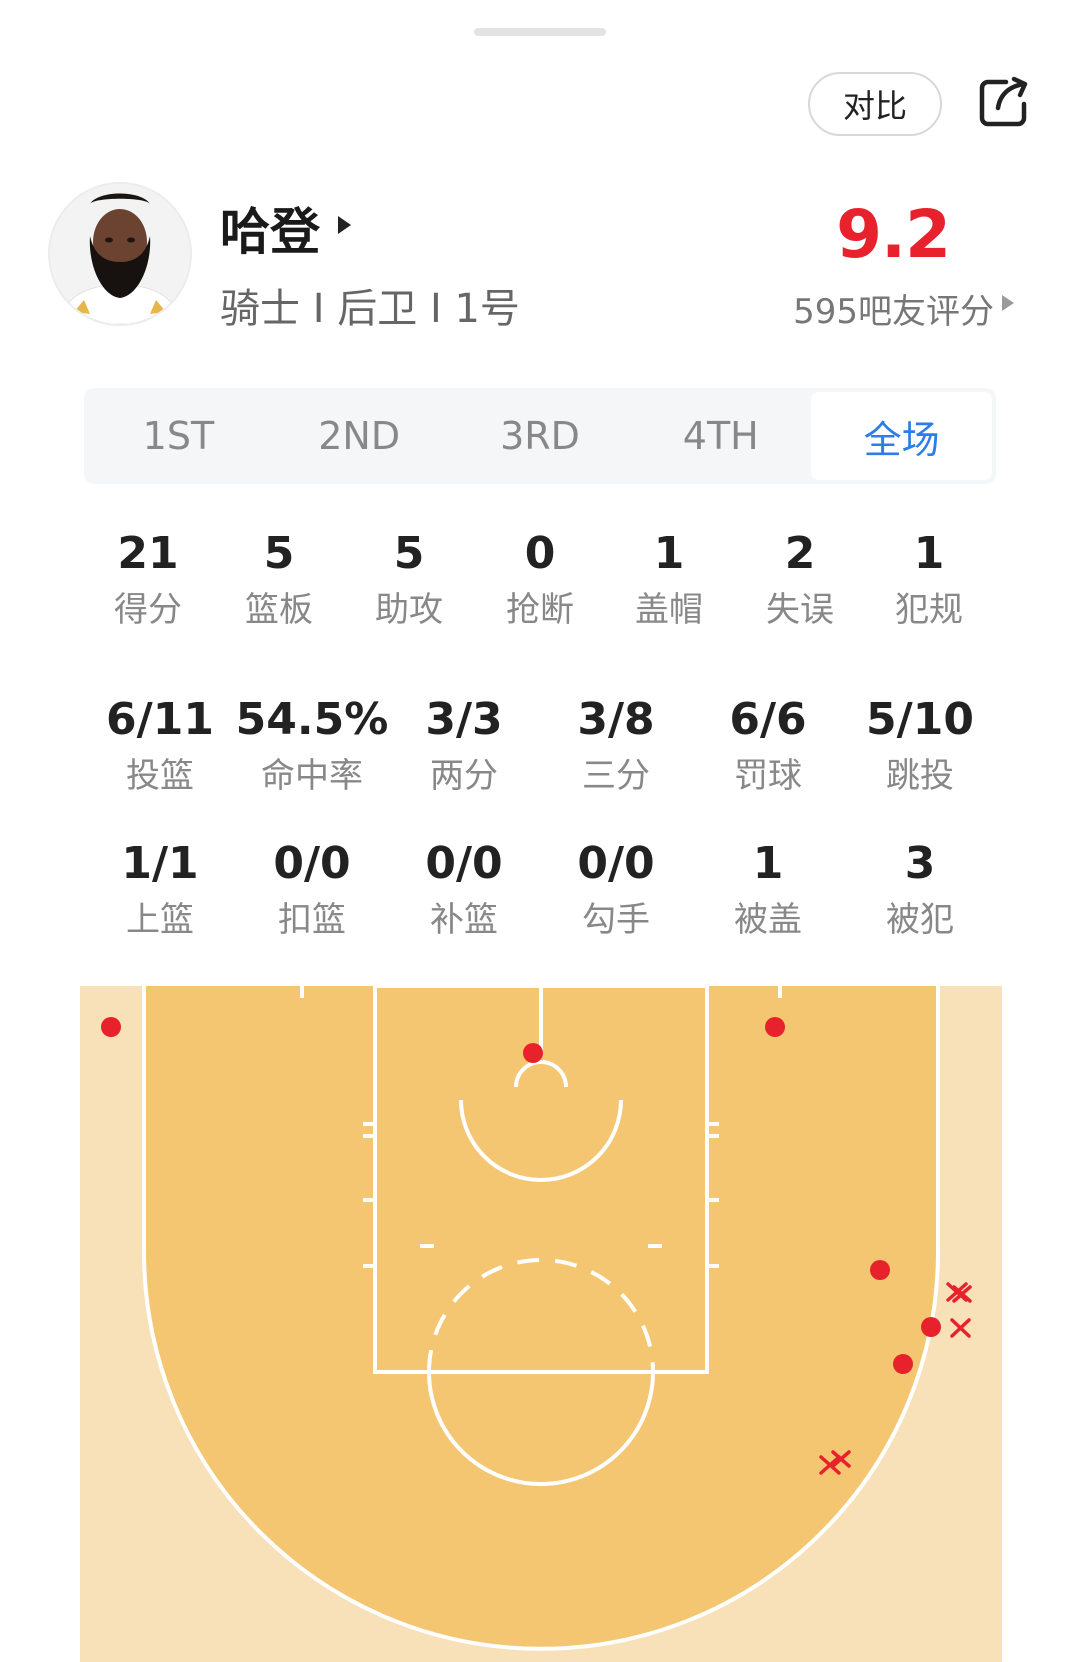  Describe the element at coordinates (616, 891) in the screenshot. I see `stat-hook: 0/0 勾手` at that location.